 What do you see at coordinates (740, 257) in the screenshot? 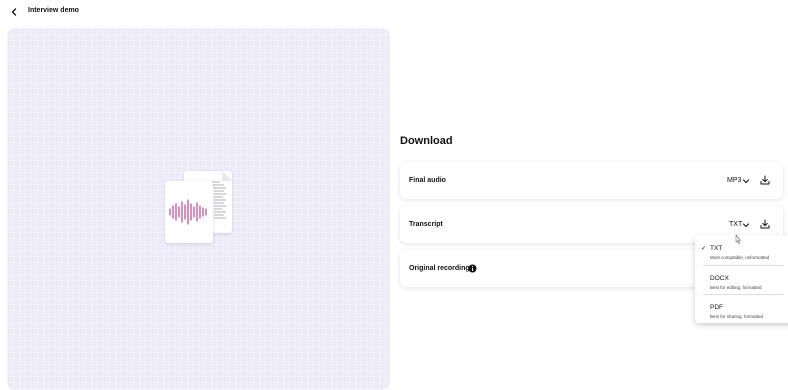
I see `option-description: Most compatible, unformatted` at bounding box center [740, 257].